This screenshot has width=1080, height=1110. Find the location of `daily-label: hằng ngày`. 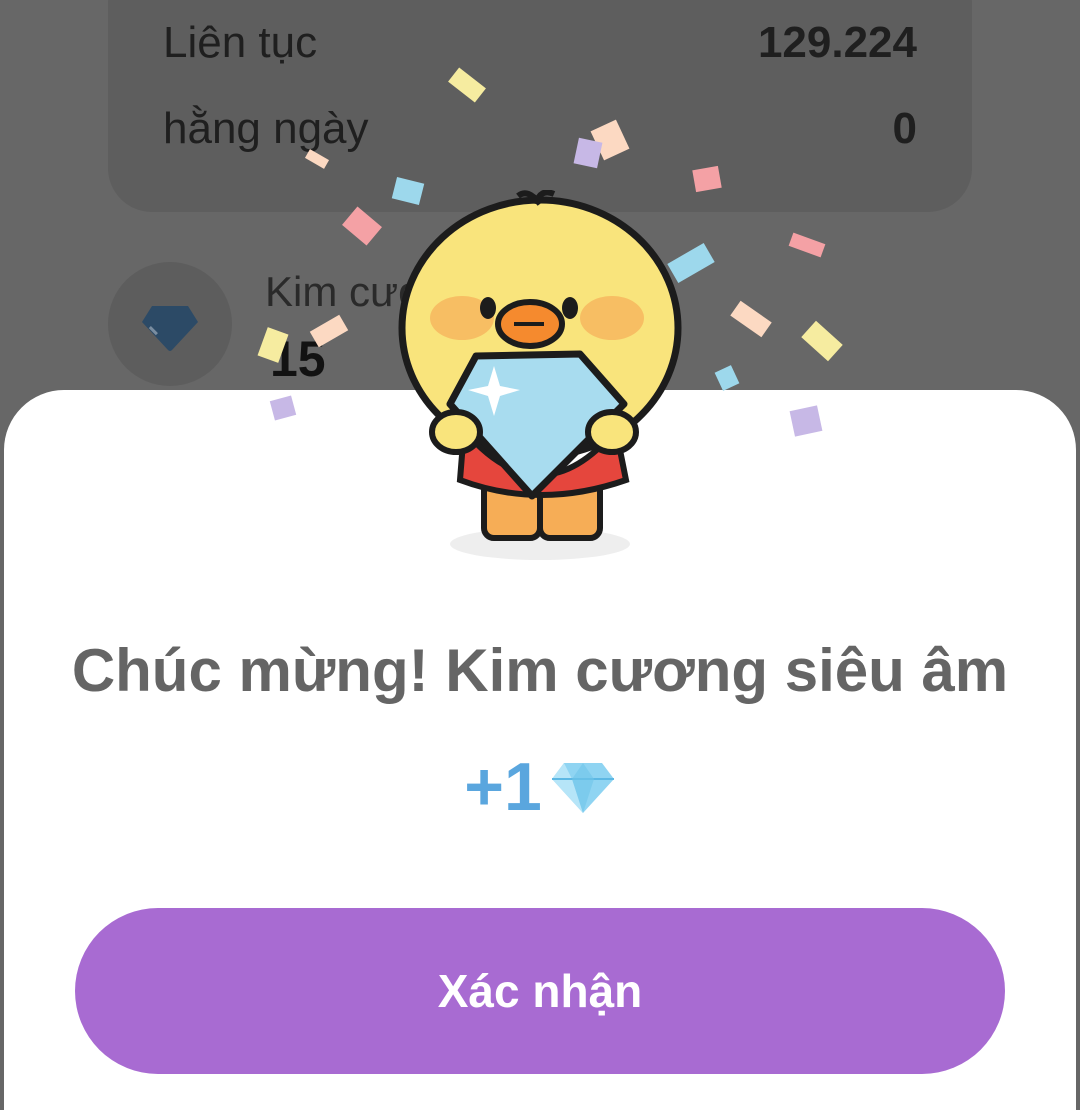

daily-label: hằng ngày is located at coordinates (266, 128).